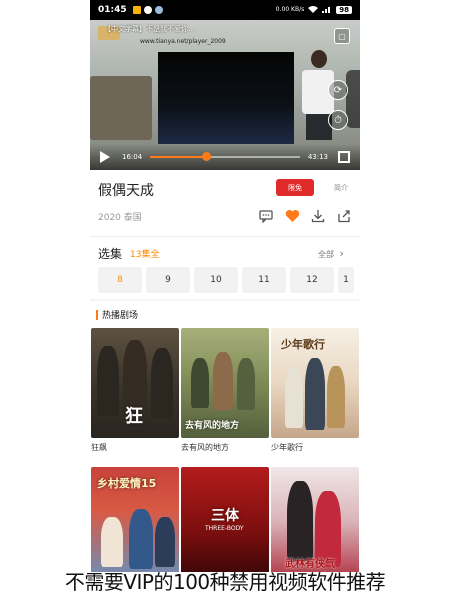 The height and width of the screenshot is (600, 450). I want to click on comment-icon, so click(266, 216).